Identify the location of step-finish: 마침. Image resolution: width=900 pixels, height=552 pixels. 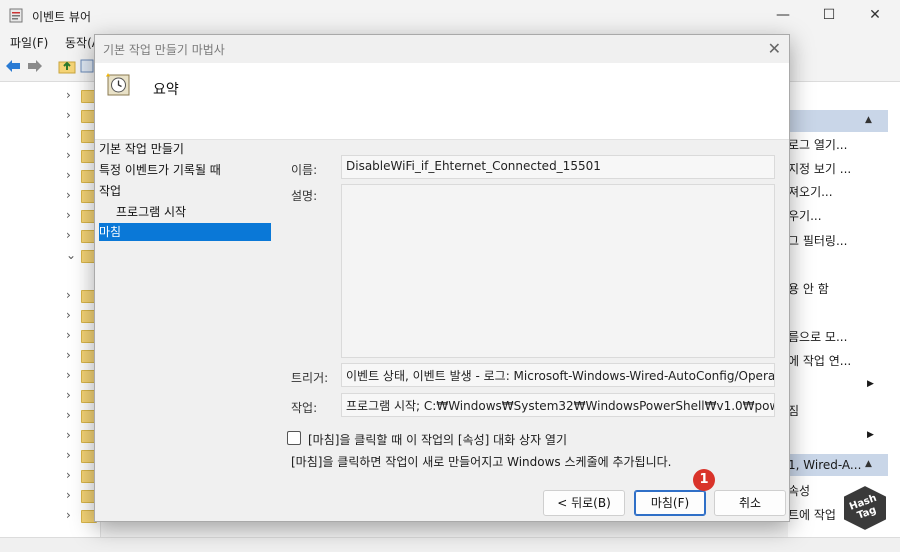
(185, 232).